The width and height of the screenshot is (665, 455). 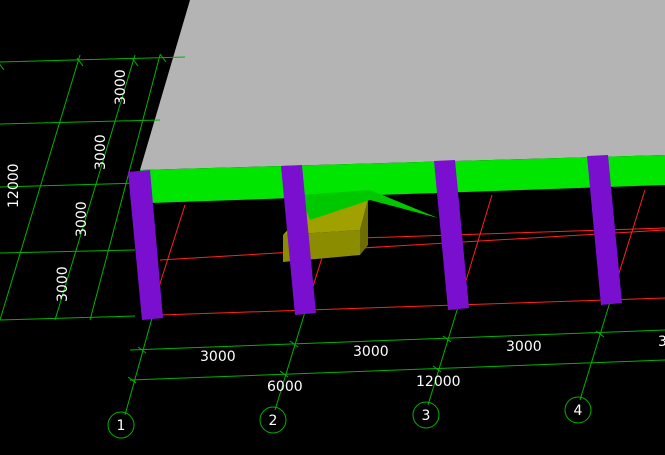 I want to click on axis-bubble-1: 1, so click(x=121, y=425).